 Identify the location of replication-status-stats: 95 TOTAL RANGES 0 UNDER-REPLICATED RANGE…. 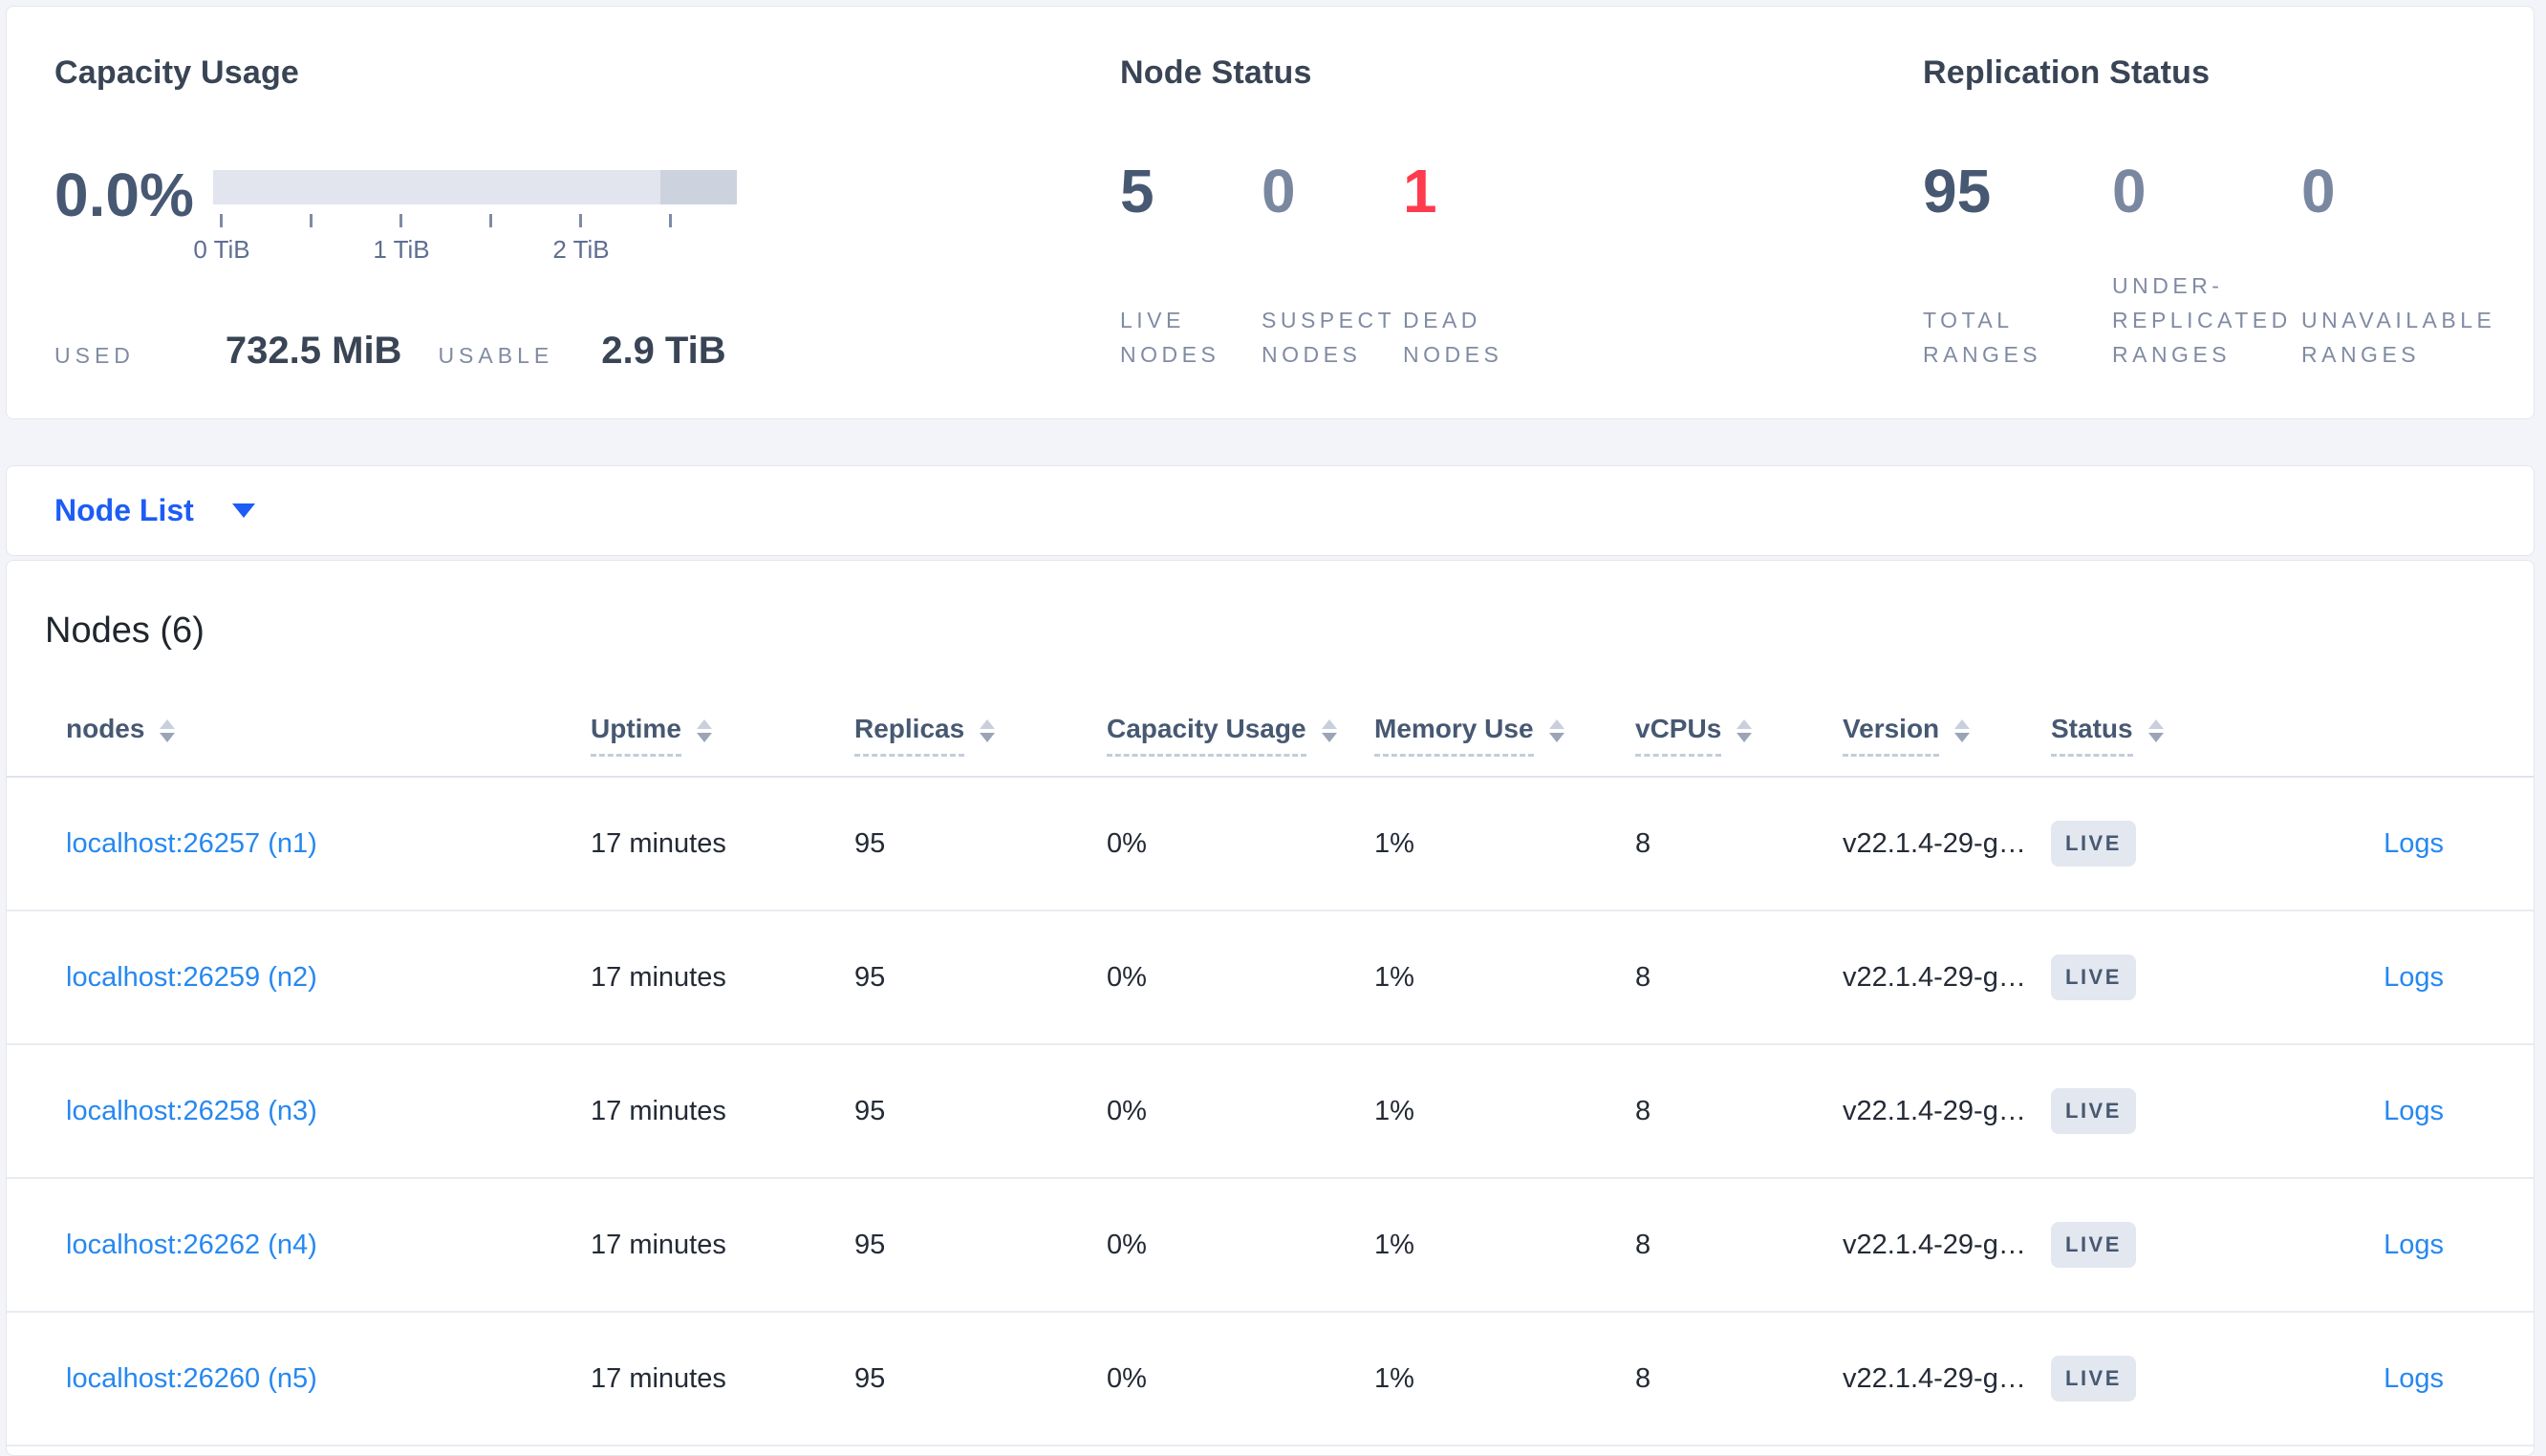
(2209, 265).